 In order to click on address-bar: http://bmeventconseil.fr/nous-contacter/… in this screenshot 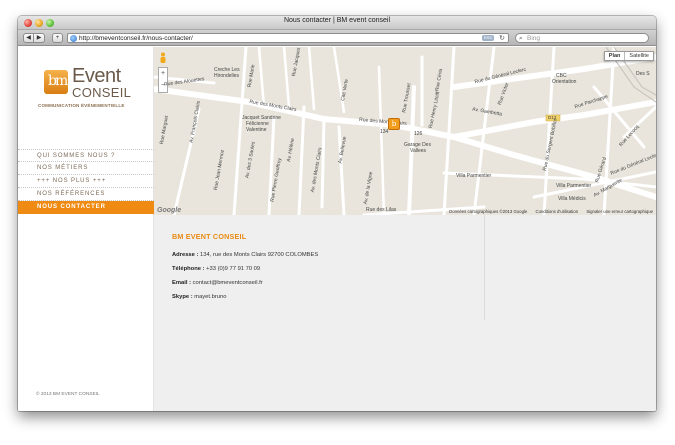, I will do `click(288, 38)`.